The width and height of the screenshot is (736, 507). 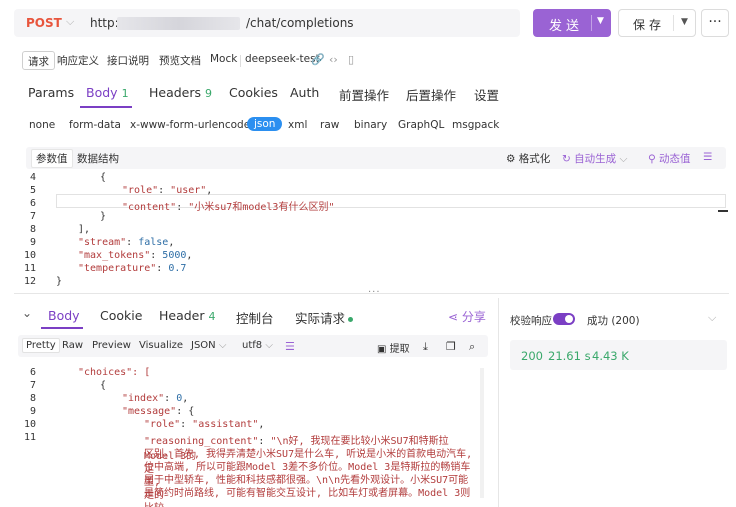 What do you see at coordinates (594, 158) in the screenshot?
I see `autogen-button: ↻ 自动生成 ⌵` at bounding box center [594, 158].